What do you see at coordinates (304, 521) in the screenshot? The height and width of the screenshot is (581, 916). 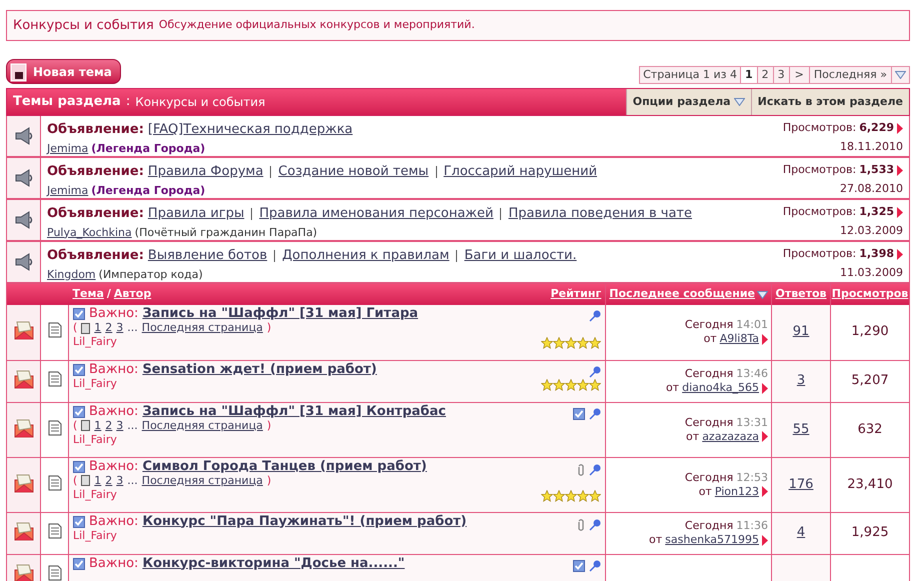 I see `thread-title-link: Конкурс "Пара Паужинать"! (прием работ)` at bounding box center [304, 521].